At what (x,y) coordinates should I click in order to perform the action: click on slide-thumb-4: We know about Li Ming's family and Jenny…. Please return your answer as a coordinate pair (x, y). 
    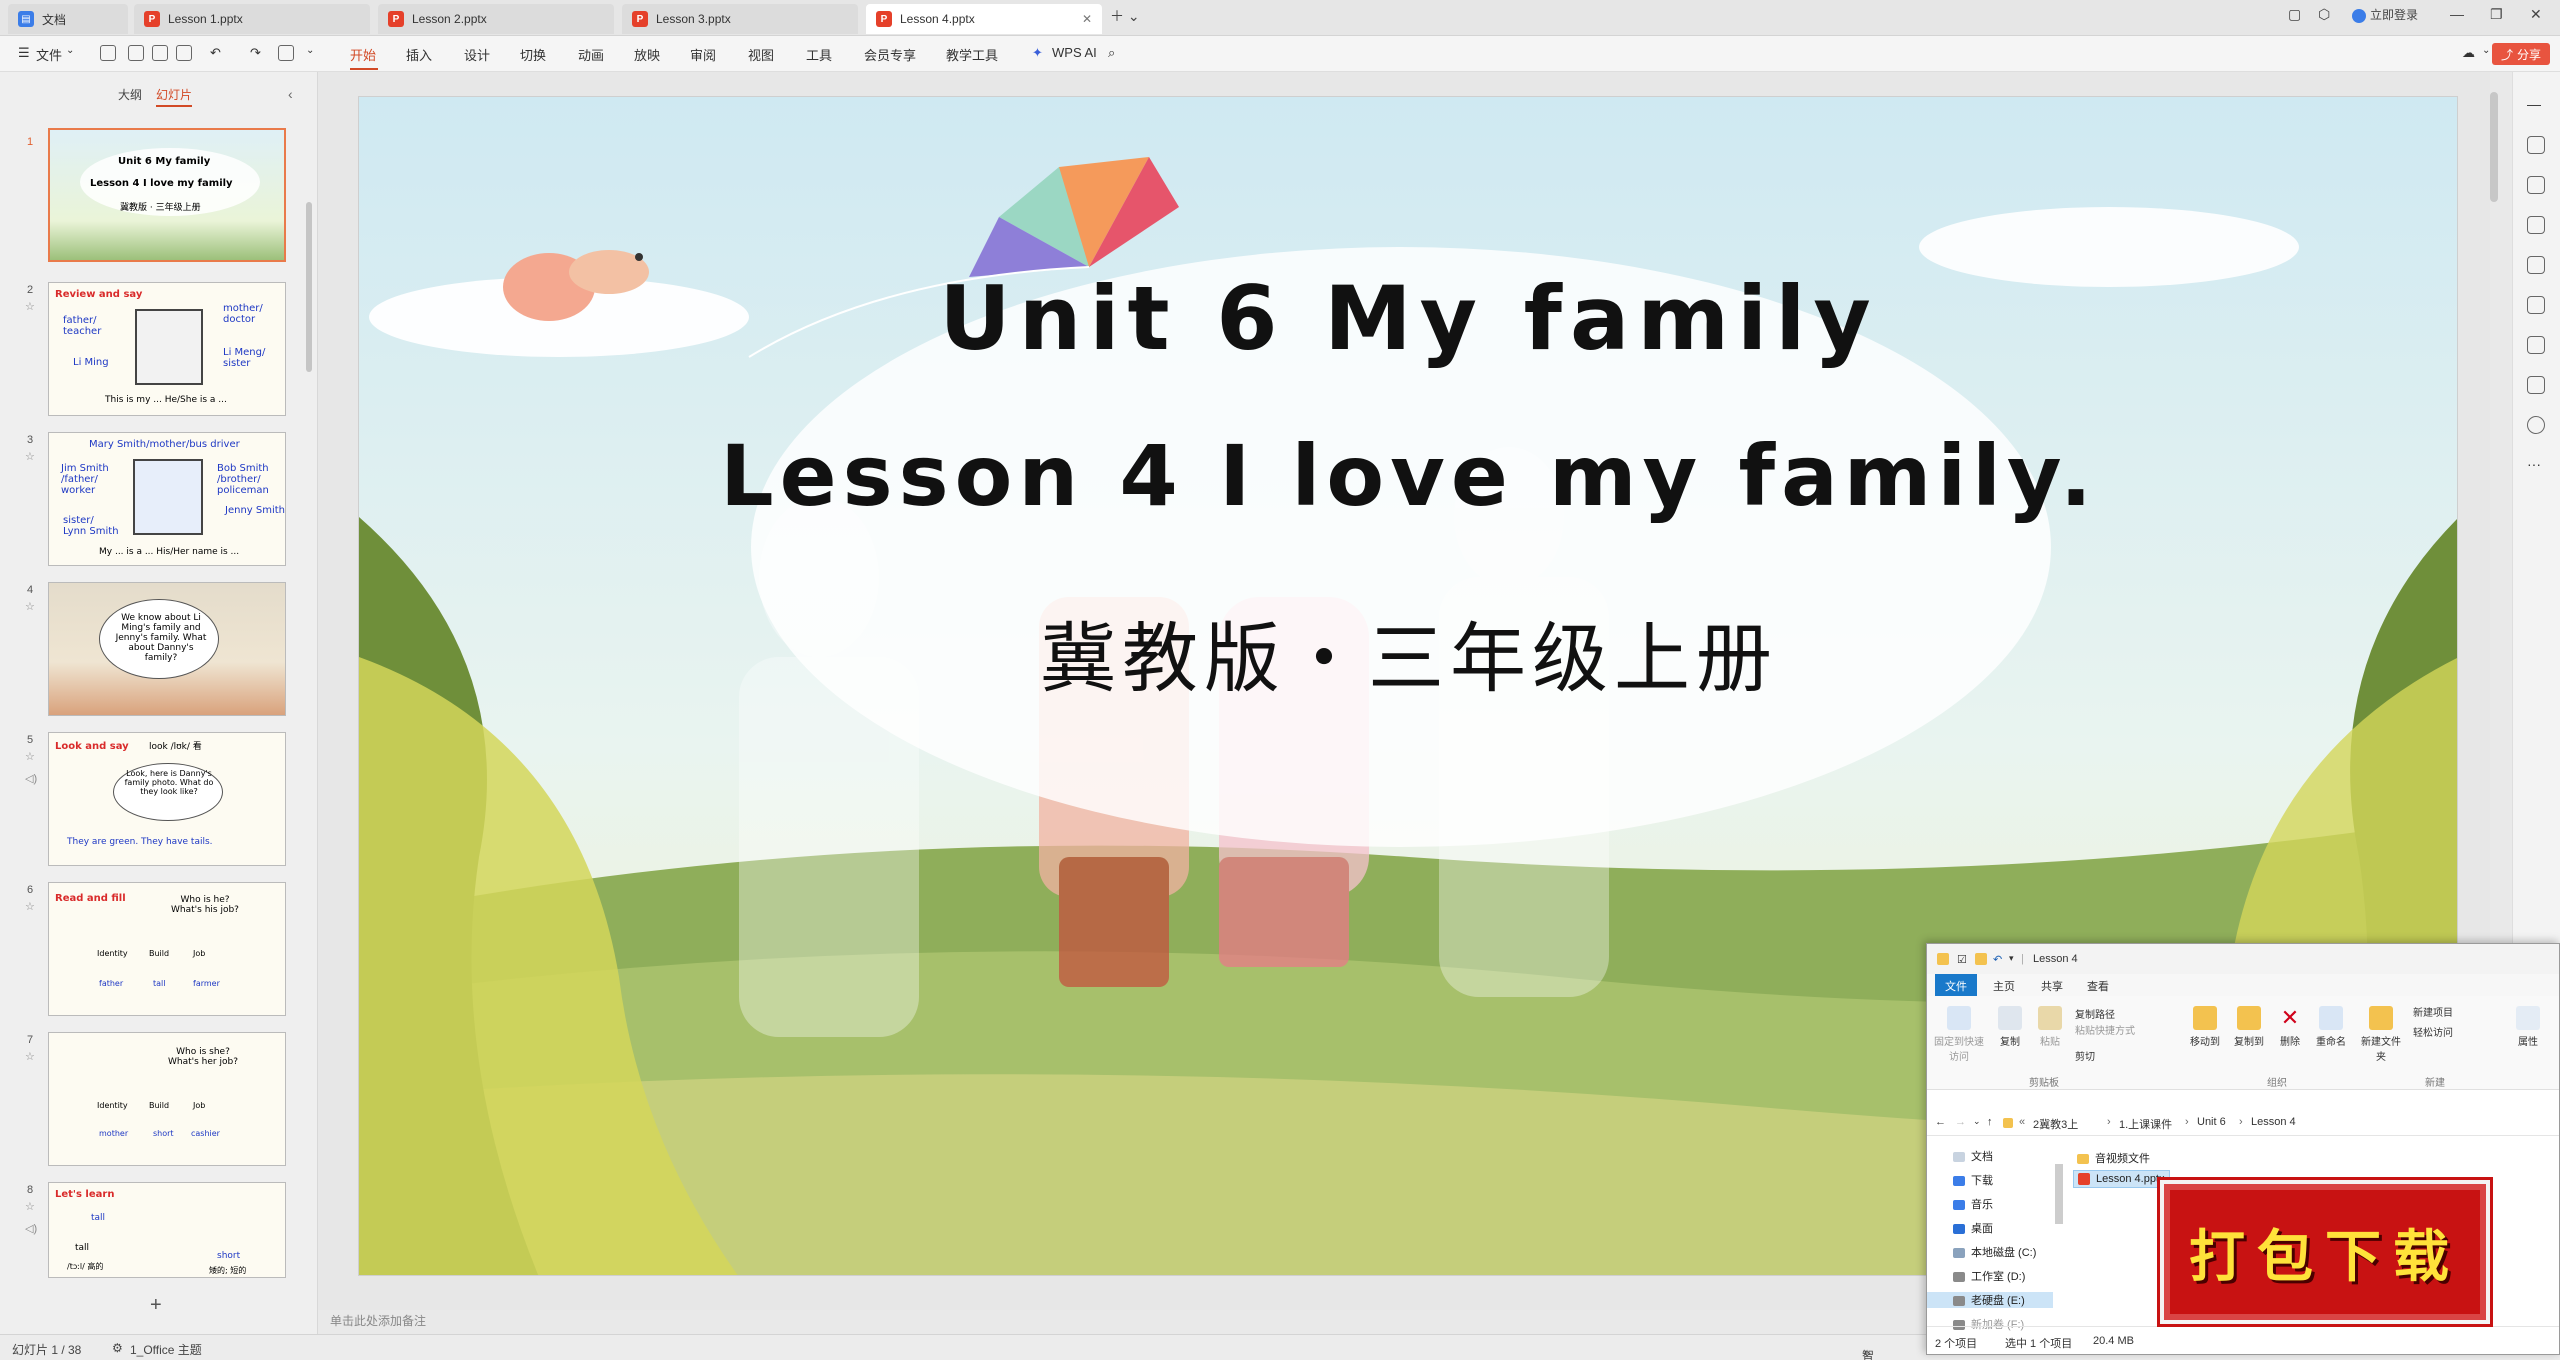
    Looking at the image, I should click on (167, 649).